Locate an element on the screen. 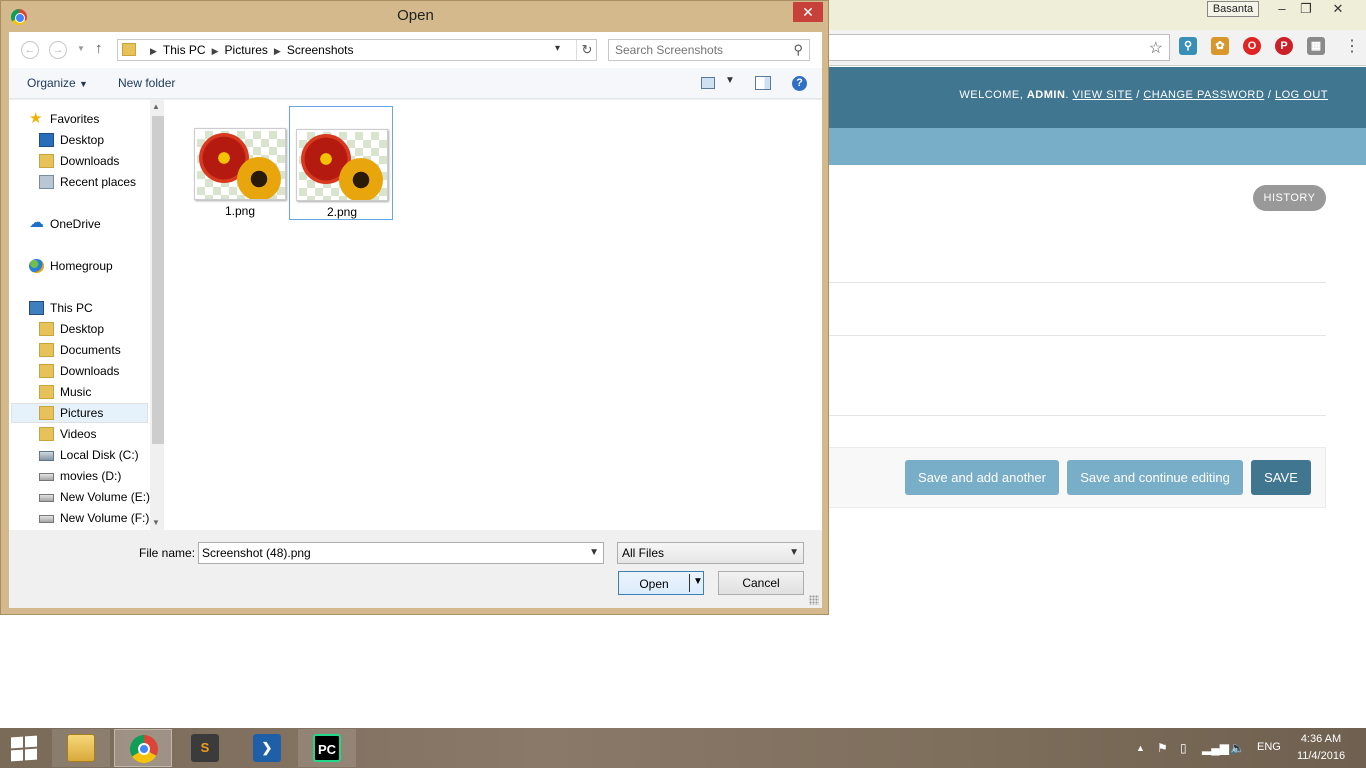  file-item: 1.png is located at coordinates (240, 163).